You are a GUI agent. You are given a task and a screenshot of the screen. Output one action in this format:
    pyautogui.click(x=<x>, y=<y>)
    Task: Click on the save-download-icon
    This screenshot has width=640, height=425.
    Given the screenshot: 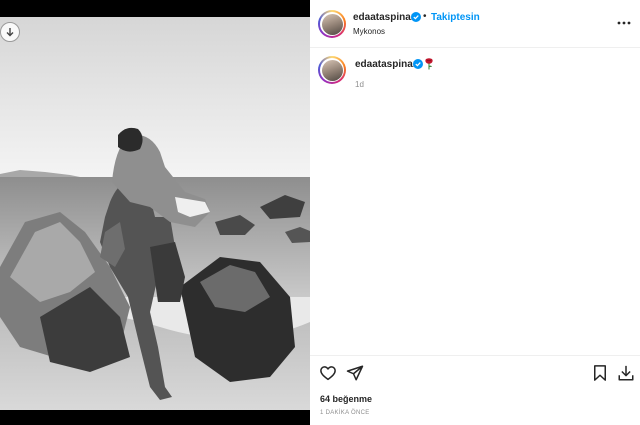 What is the action you would take?
    pyautogui.click(x=626, y=373)
    